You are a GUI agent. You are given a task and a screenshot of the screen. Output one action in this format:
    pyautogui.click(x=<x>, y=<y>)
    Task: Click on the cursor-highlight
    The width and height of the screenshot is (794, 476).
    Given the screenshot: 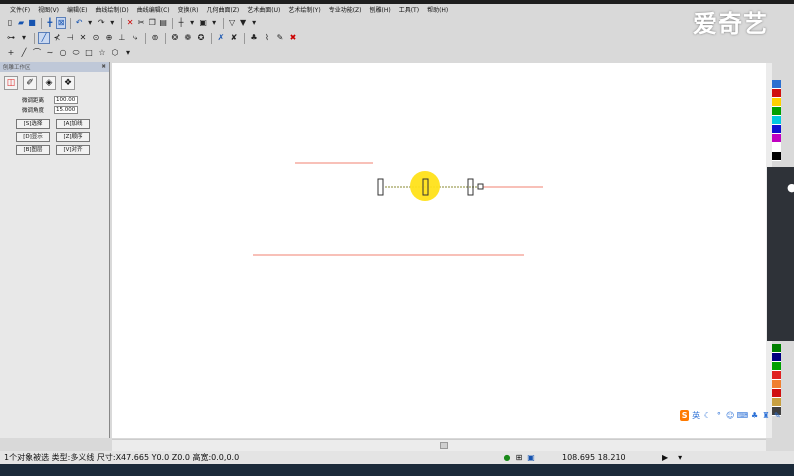 What is the action you would take?
    pyautogui.click(x=425, y=186)
    